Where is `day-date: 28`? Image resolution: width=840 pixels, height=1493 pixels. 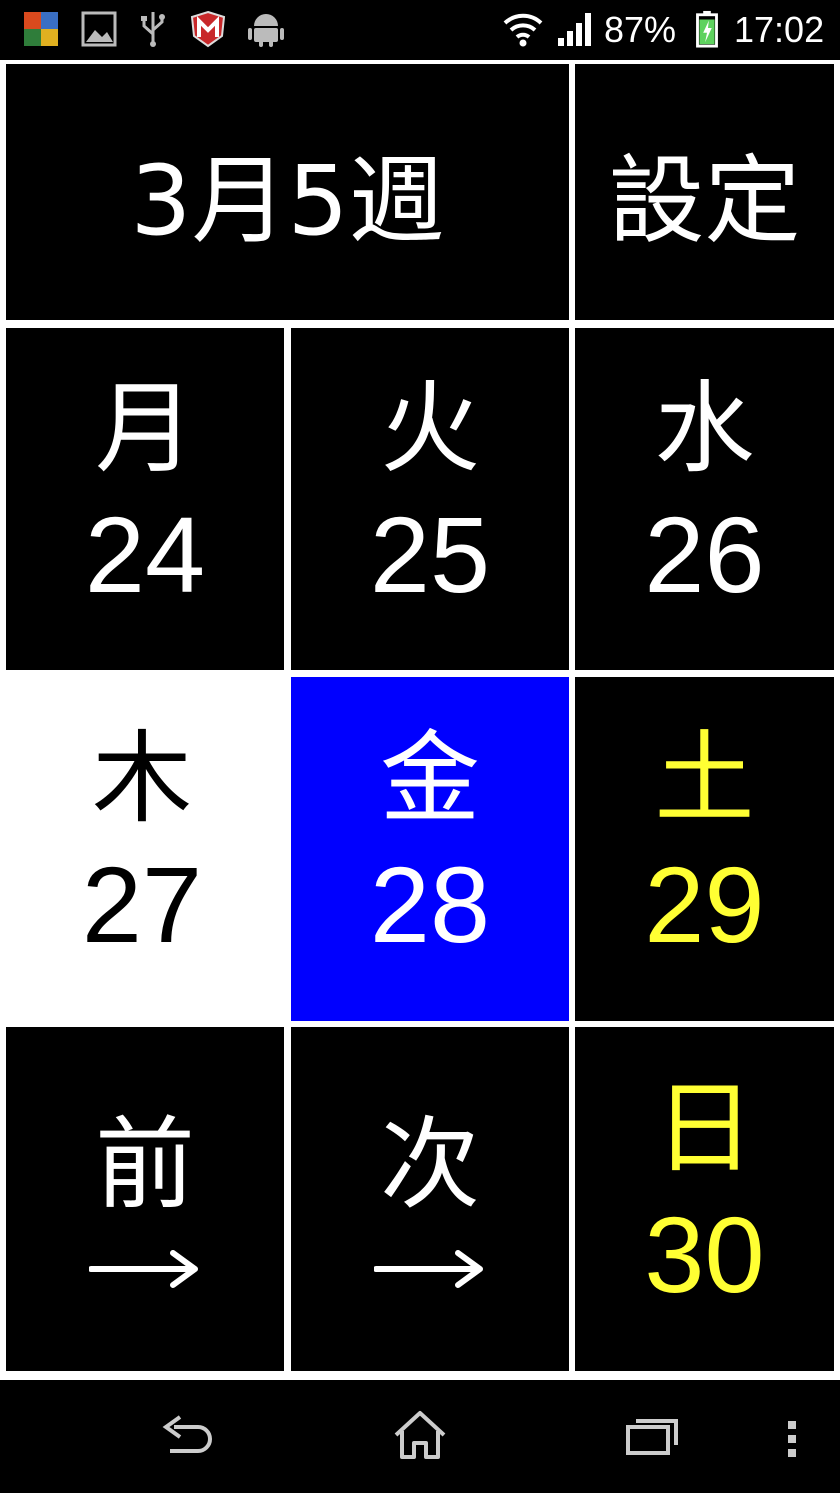
day-date: 28 is located at coordinates (430, 904).